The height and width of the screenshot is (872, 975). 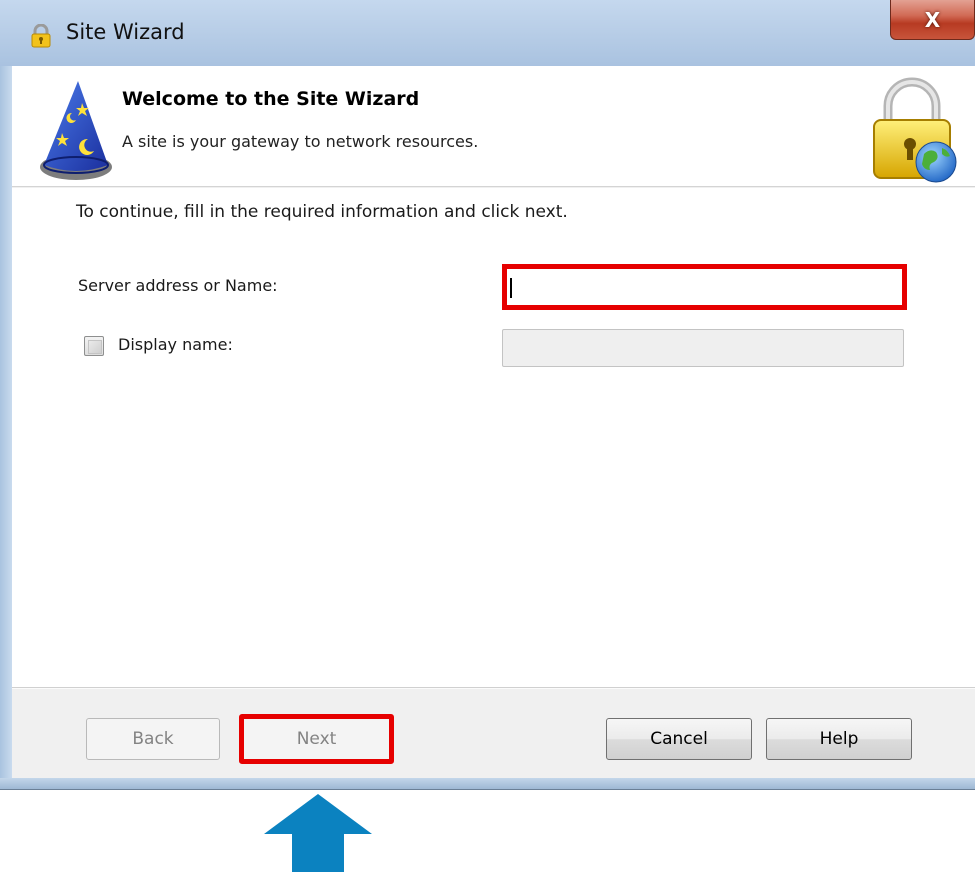 I want to click on window-left-edge, so click(x=6, y=395).